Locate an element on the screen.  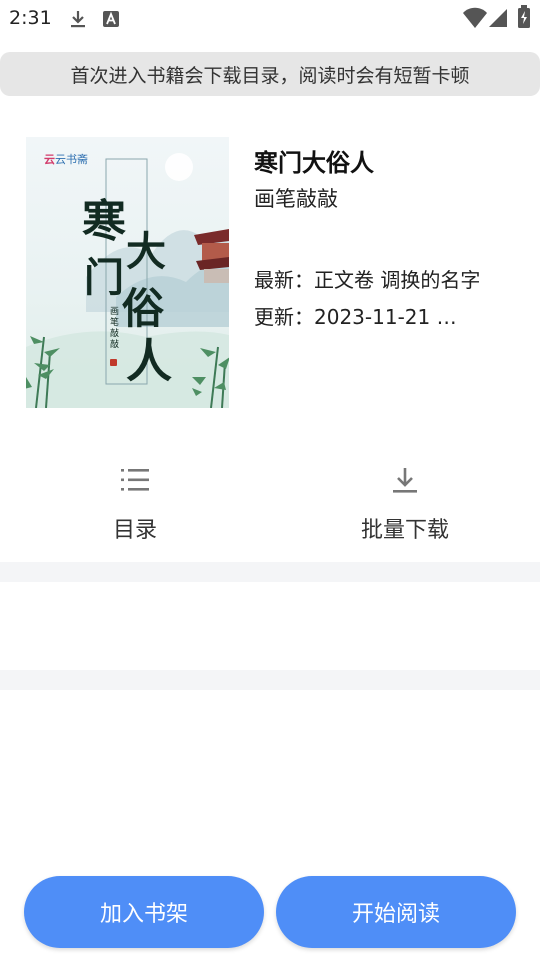
add-to-shelf-button: 加入书架 is located at coordinates (144, 912).